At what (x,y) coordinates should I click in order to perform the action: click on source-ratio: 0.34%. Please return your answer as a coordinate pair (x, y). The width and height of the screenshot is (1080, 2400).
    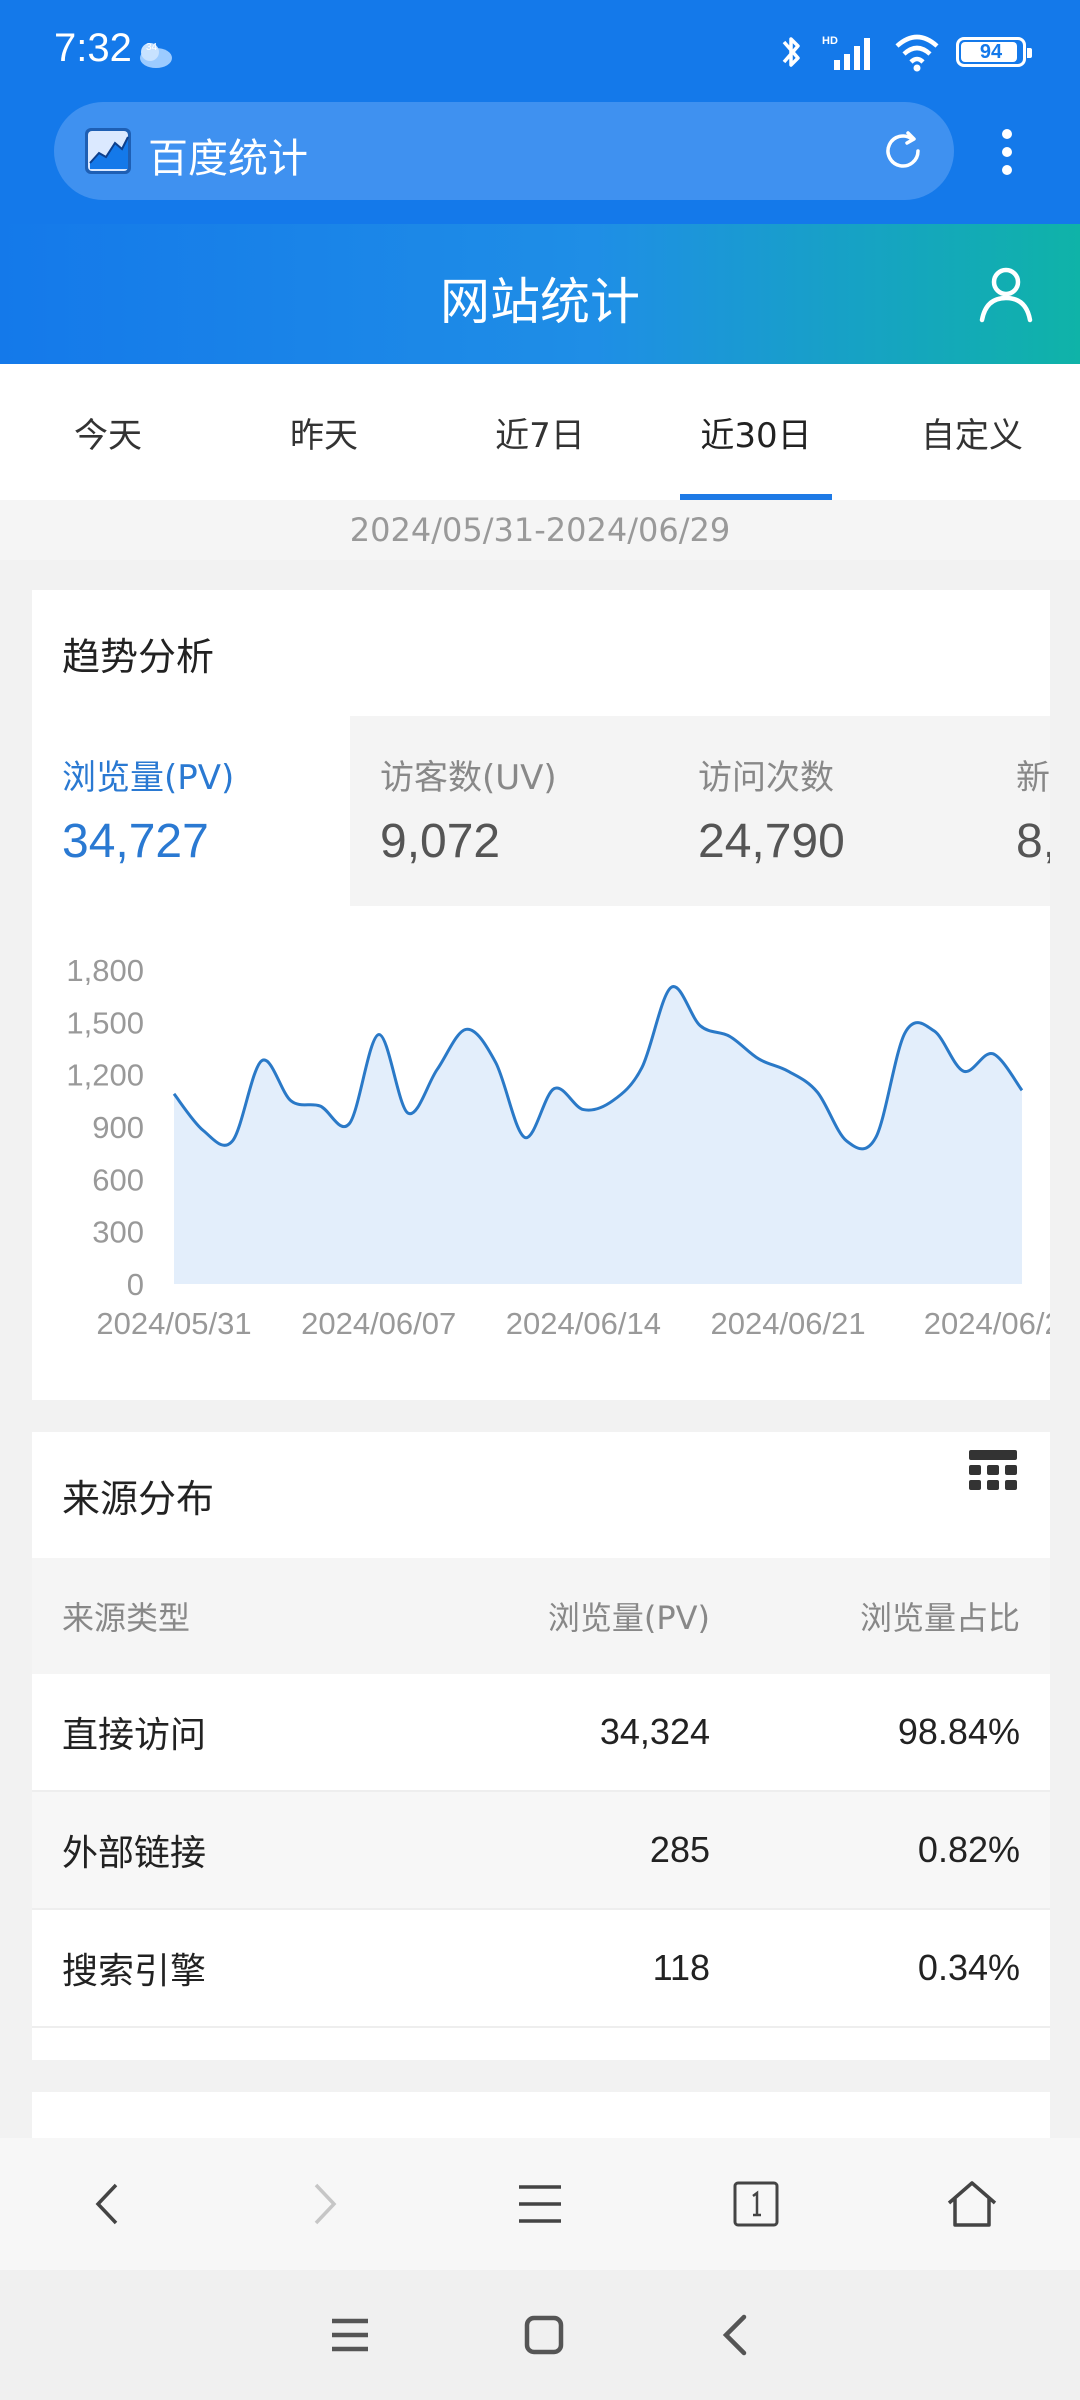
    Looking at the image, I should click on (968, 1967).